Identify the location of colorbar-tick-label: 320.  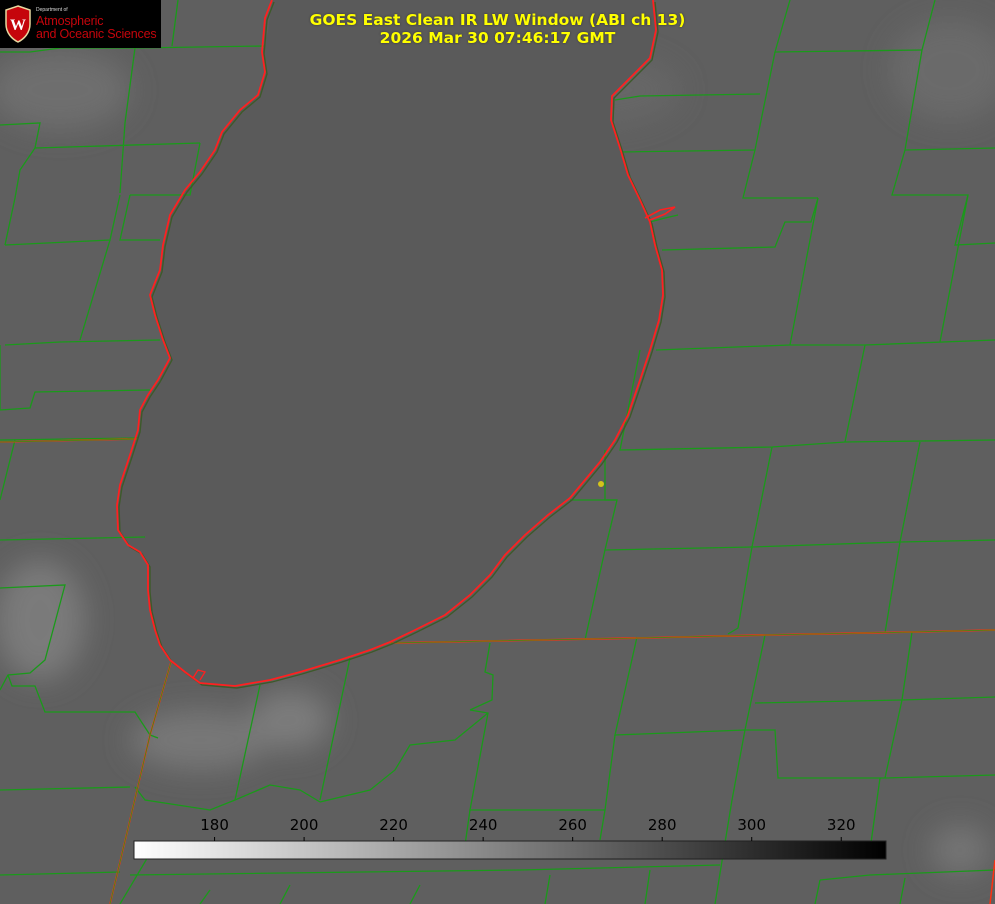
(841, 825).